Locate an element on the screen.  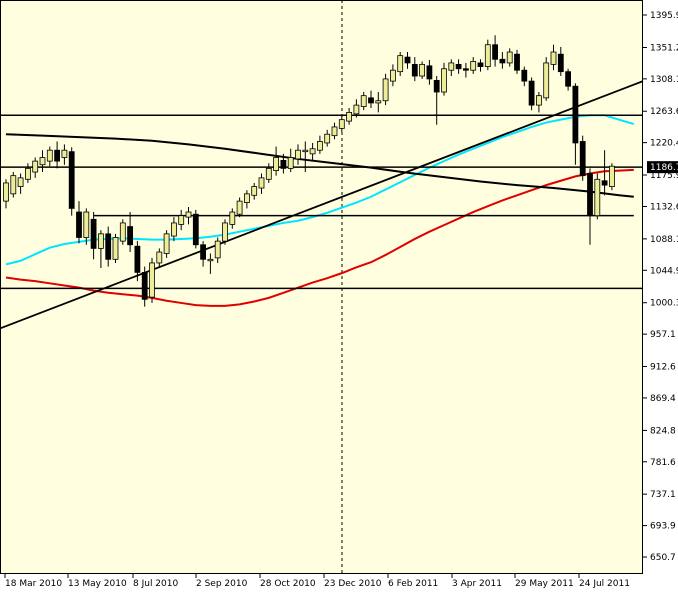
y-tick-label: 1220.4 is located at coordinates (664, 144).